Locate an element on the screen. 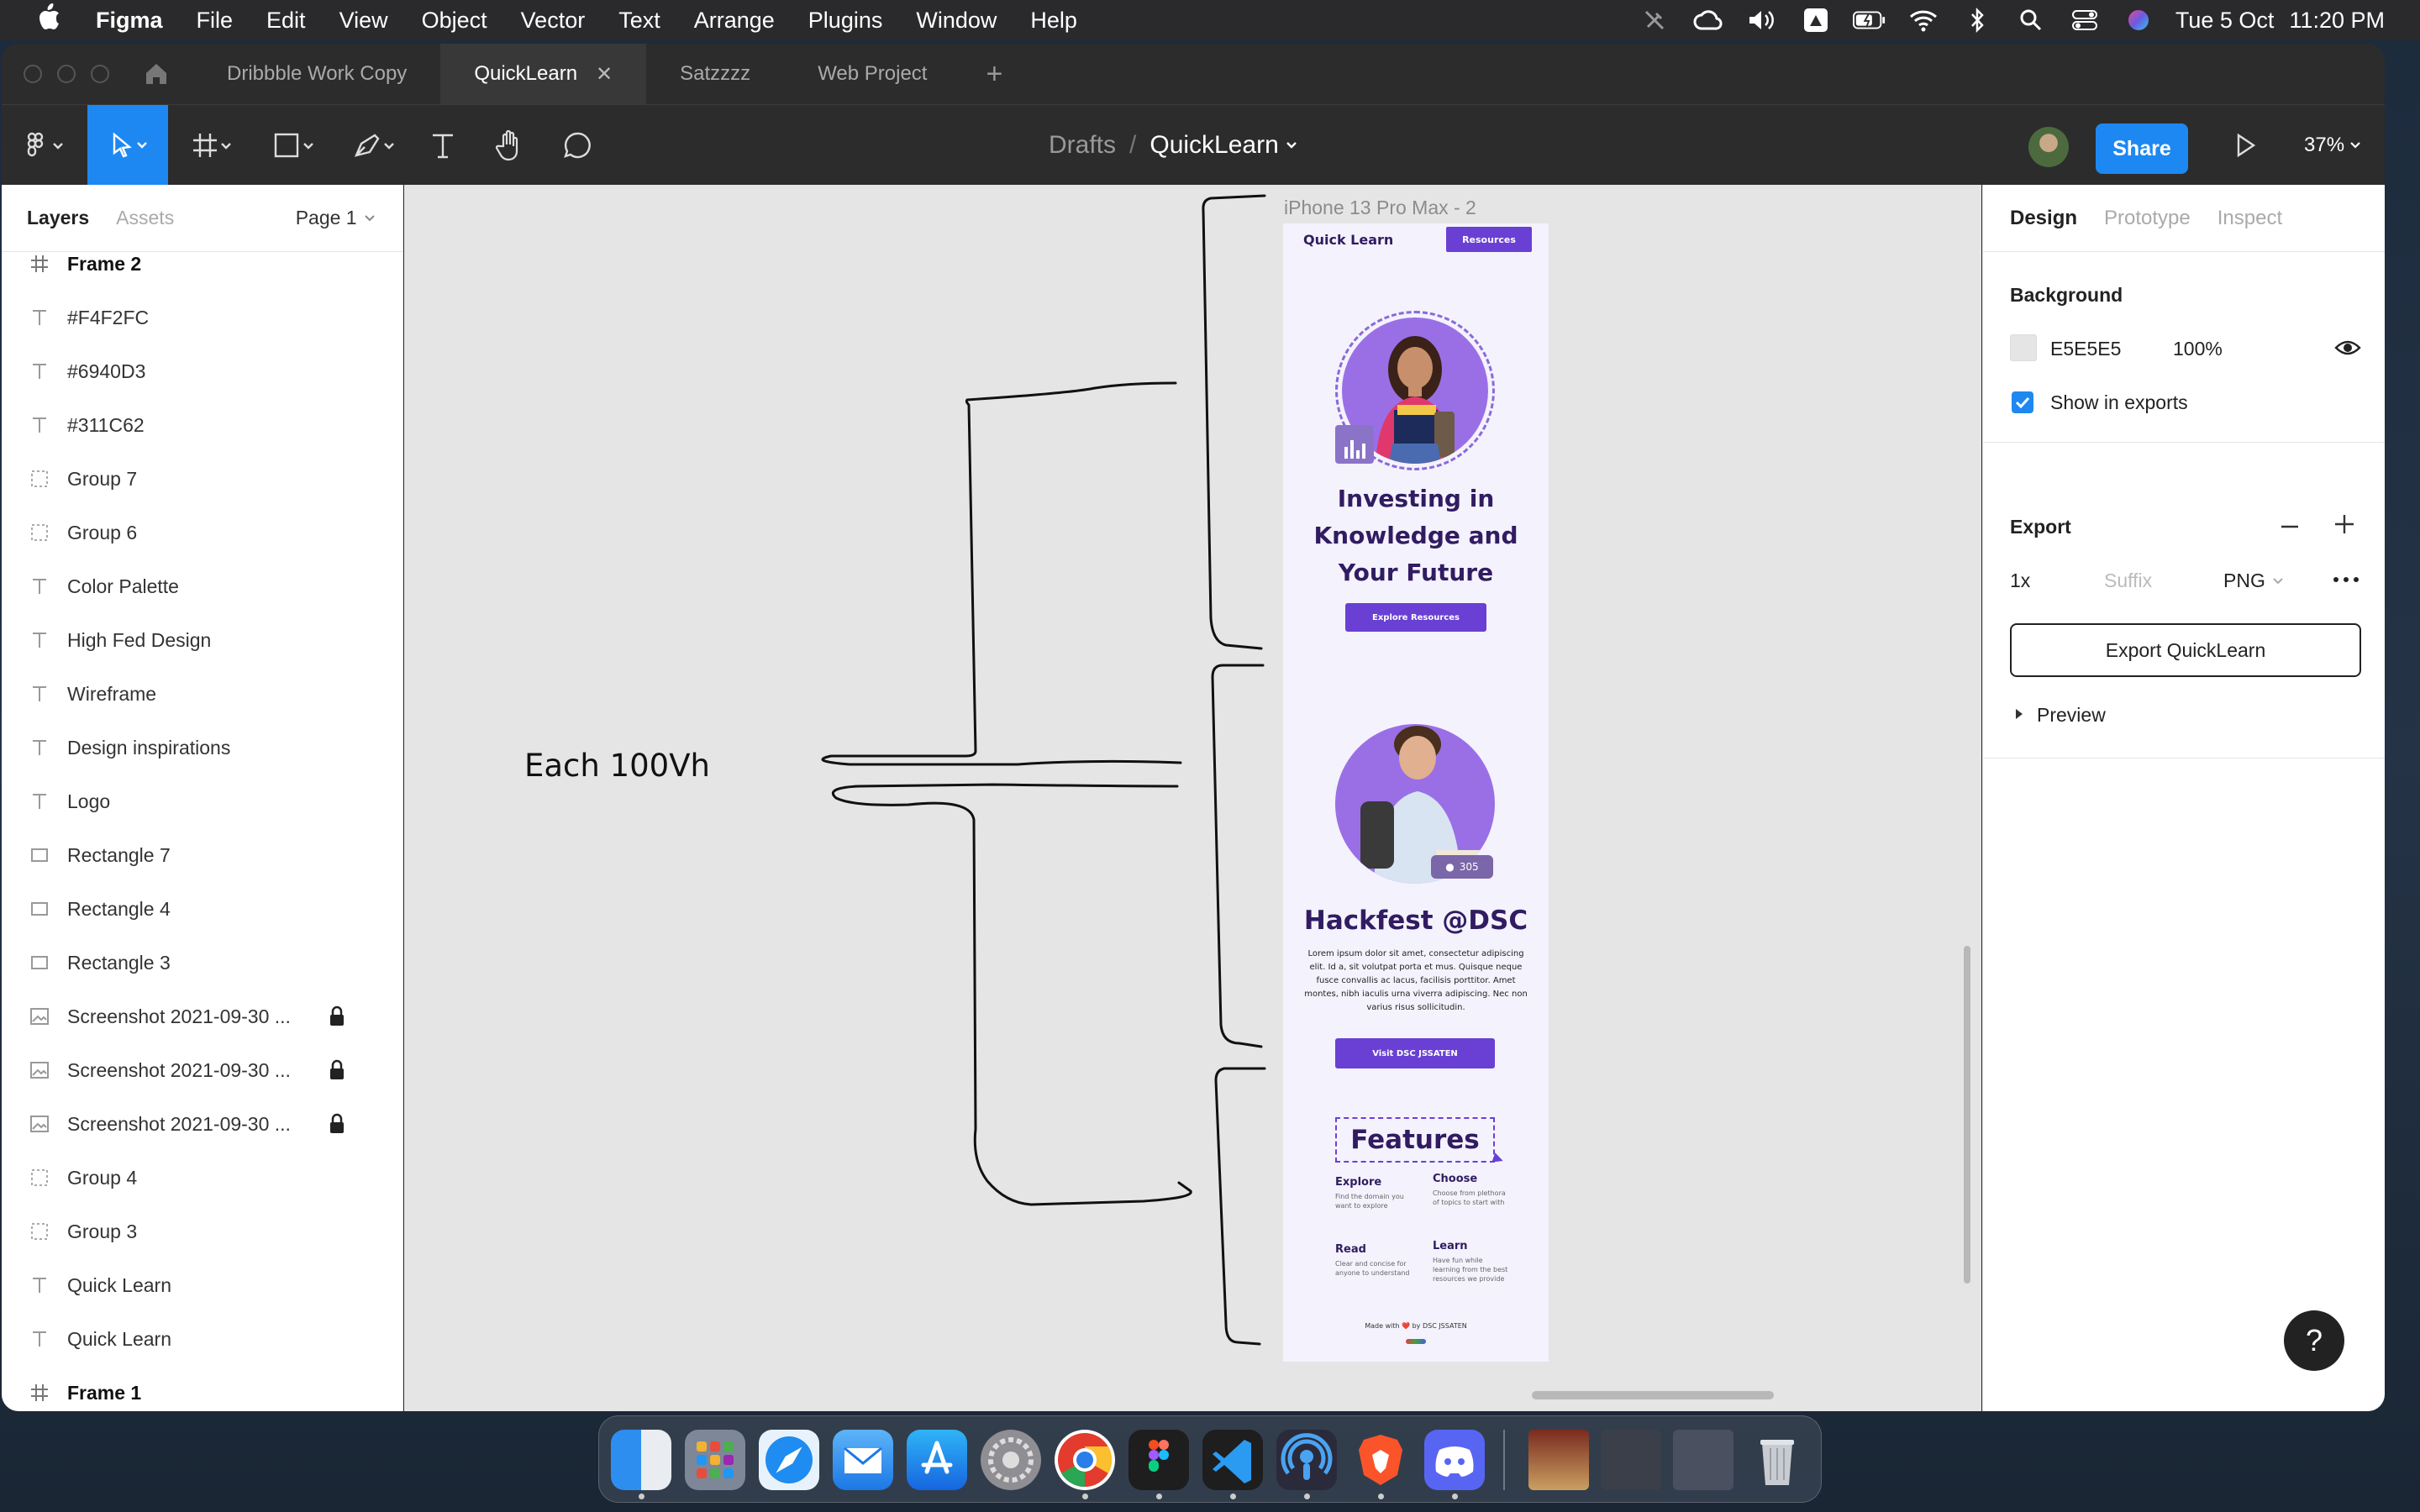 The image size is (2420, 1512). layer-row: Group 4 is located at coordinates (202, 1178).